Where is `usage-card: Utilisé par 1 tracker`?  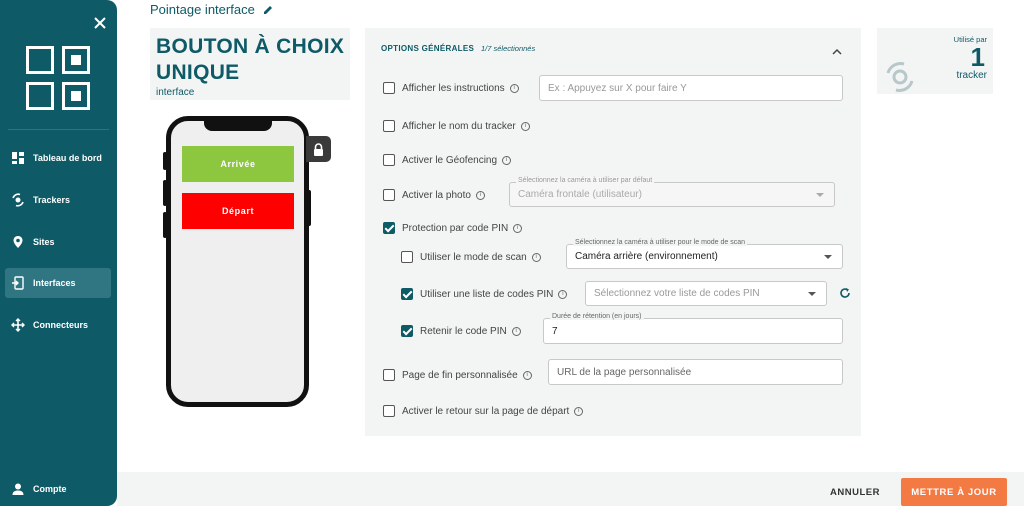
usage-card: Utilisé par 1 tracker is located at coordinates (935, 61).